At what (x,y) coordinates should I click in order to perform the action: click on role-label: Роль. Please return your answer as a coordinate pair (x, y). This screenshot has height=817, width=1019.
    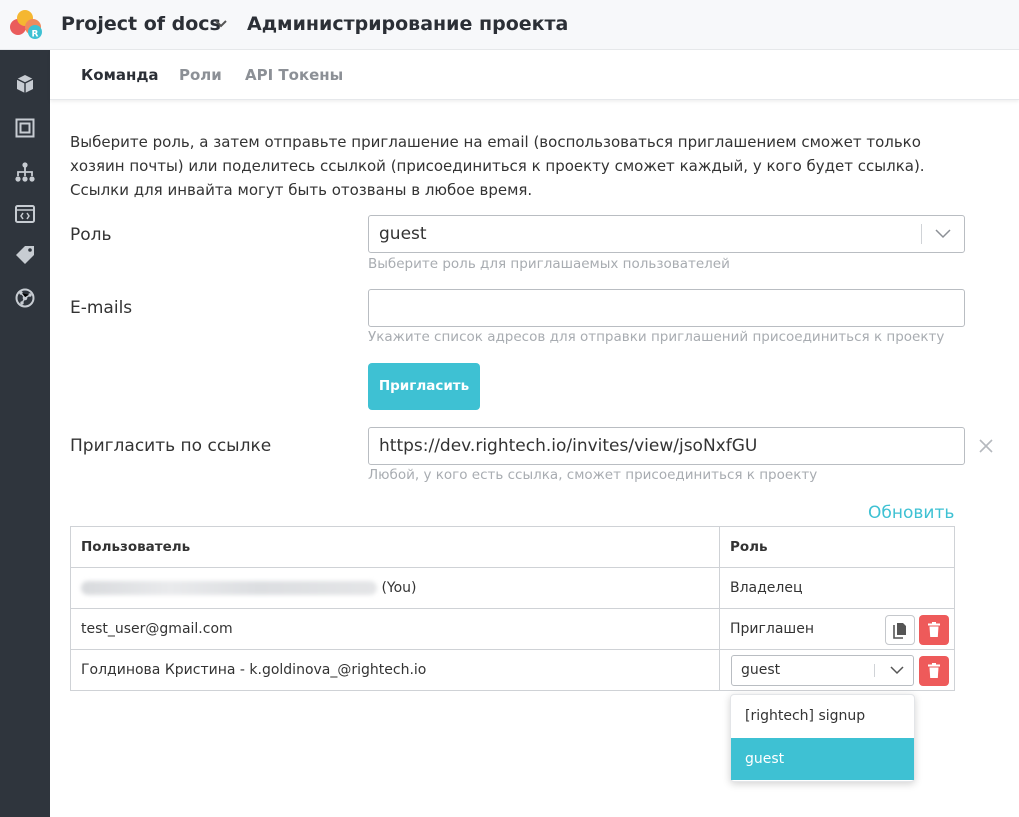
    Looking at the image, I should click on (91, 235).